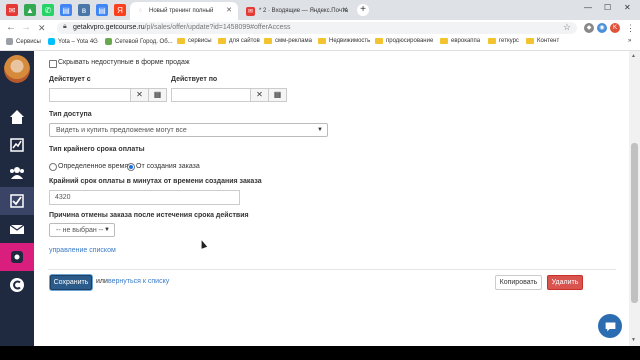 Image resolution: width=640 pixels, height=360 pixels. Describe the element at coordinates (404, 41) in the screenshot. I see `bookmark-folder-producing: продюсирование` at that location.